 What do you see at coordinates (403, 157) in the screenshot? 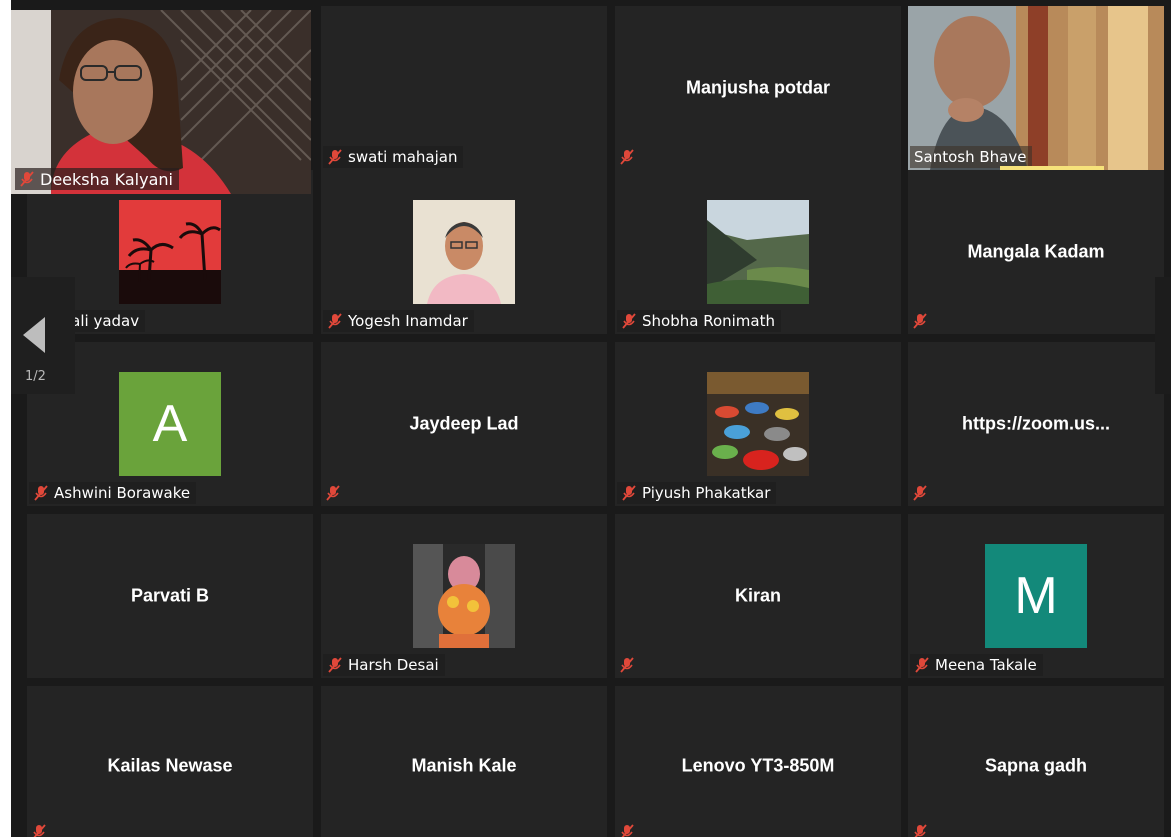
I see `participant-name: swati mahajan` at bounding box center [403, 157].